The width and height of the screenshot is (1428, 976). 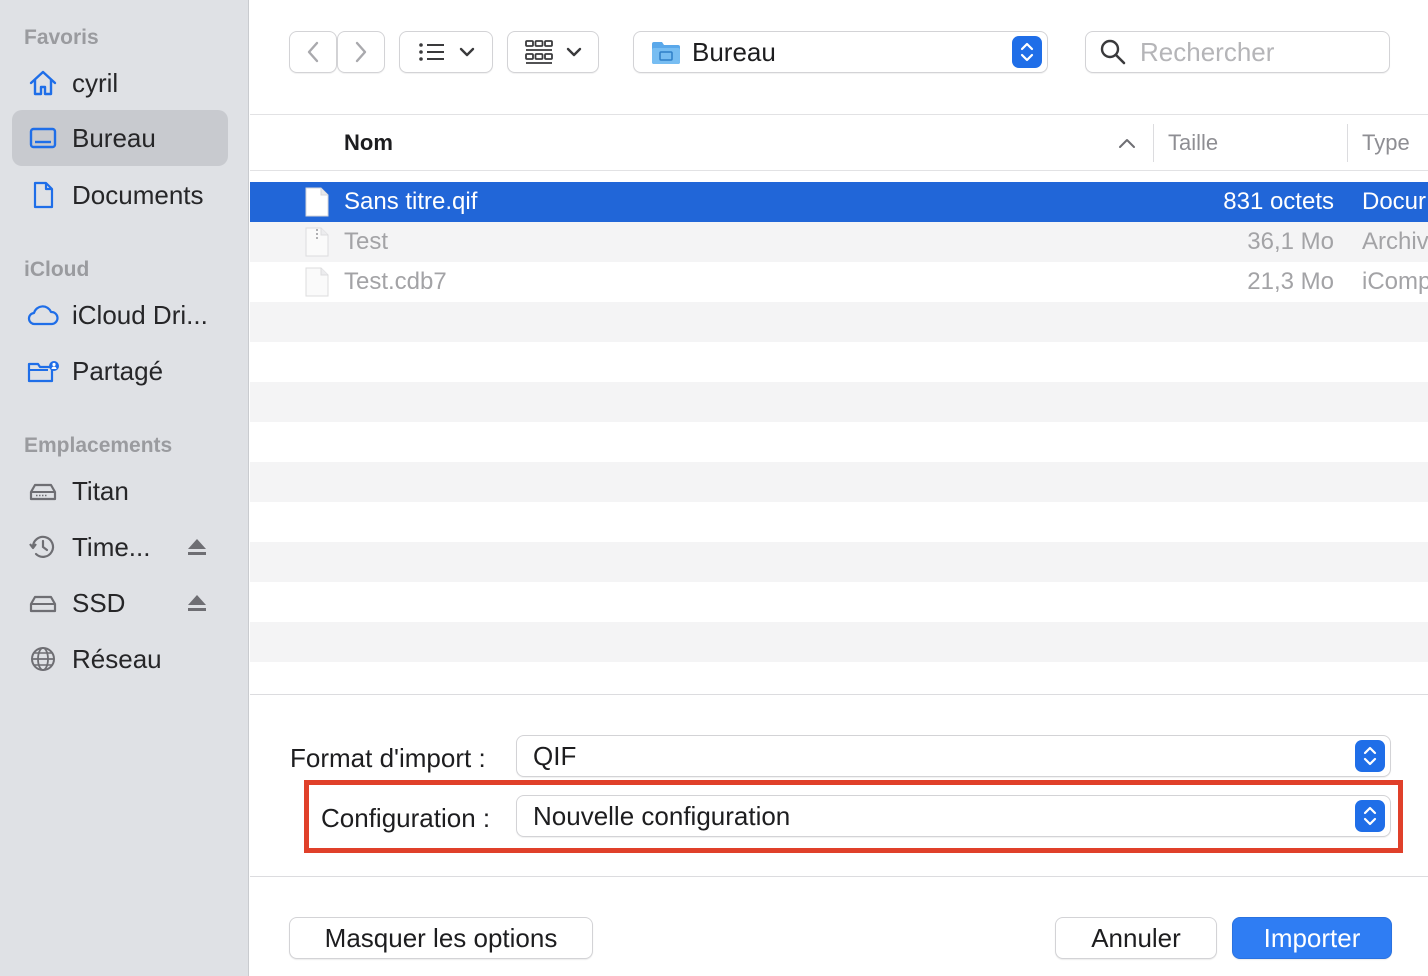 What do you see at coordinates (839, 242) in the screenshot?
I see `file-row-test: Test 36,1 Mo Archiv` at bounding box center [839, 242].